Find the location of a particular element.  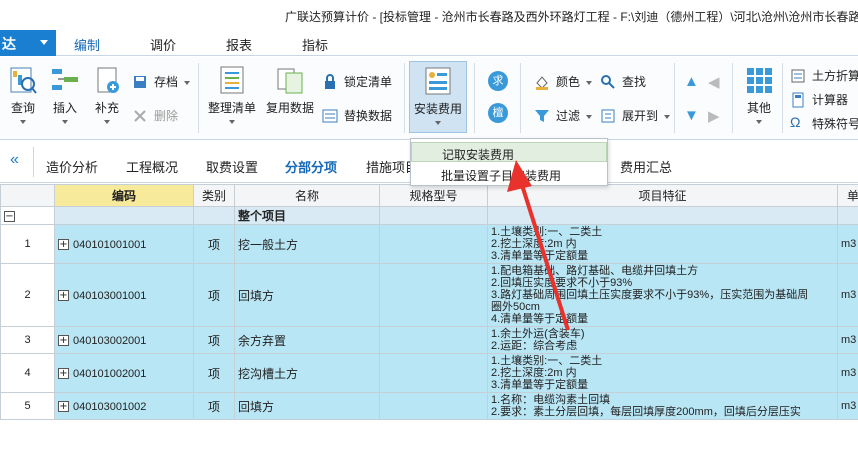

header-name: 名称 is located at coordinates (307, 195).